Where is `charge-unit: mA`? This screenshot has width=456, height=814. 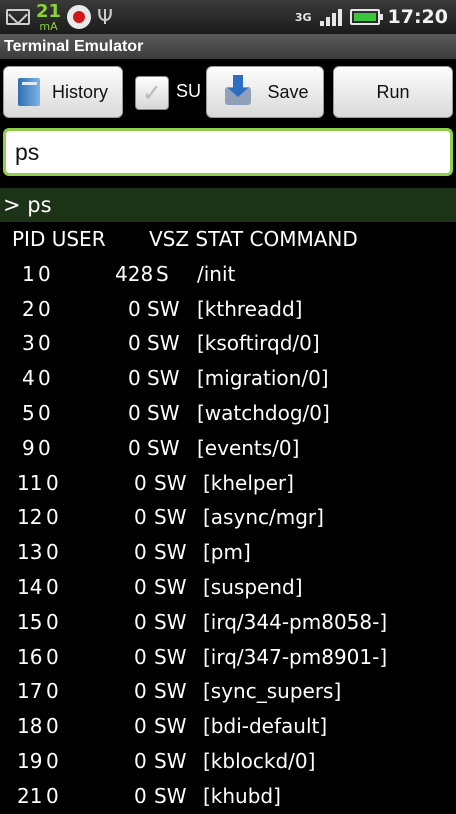
charge-unit: mA is located at coordinates (48, 26).